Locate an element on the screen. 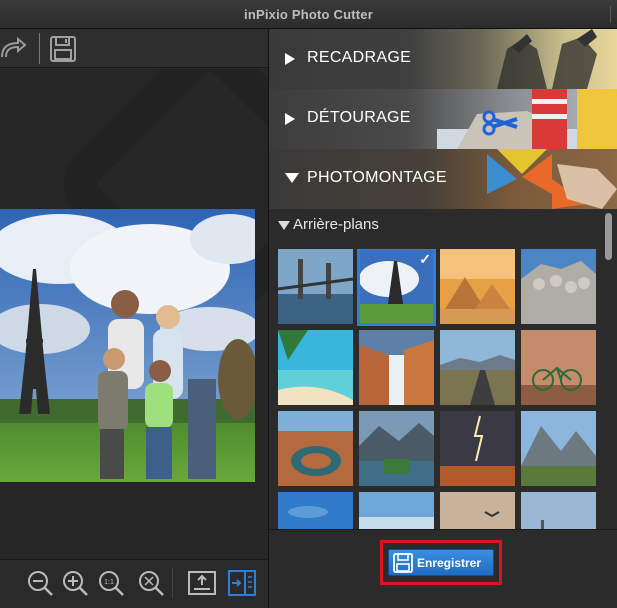 The image size is (617, 608). section-label: PHOTOMONTAGE is located at coordinates (377, 177).